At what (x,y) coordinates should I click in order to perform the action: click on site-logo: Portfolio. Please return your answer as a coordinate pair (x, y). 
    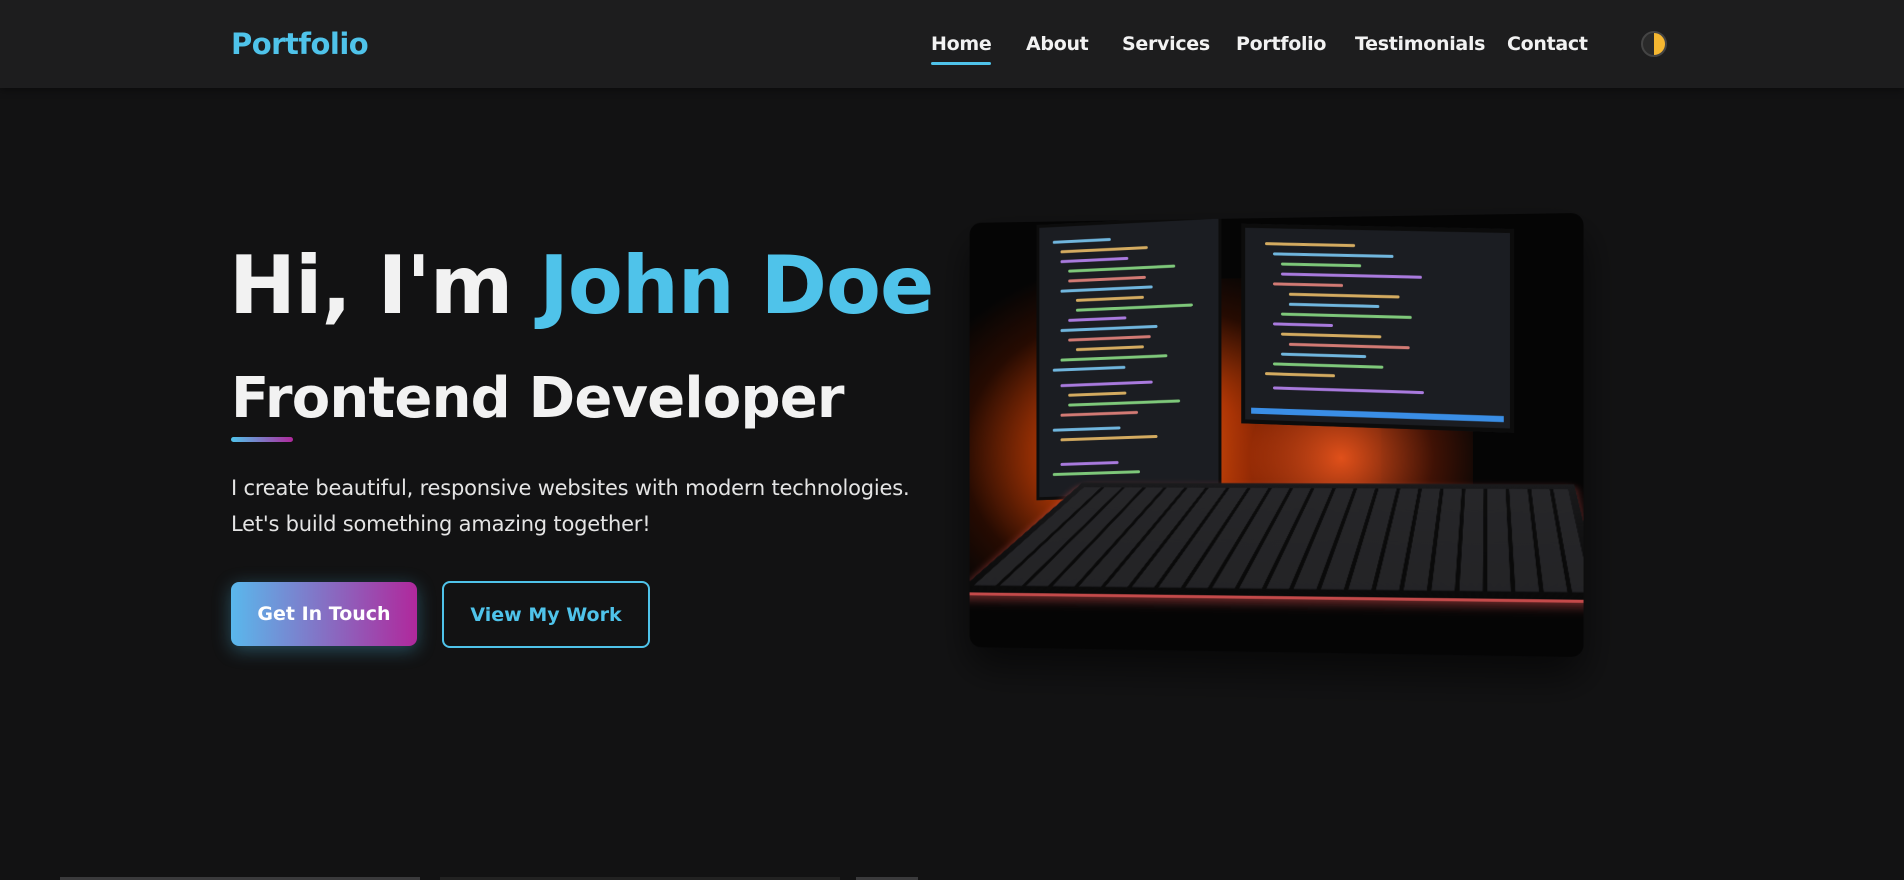
    Looking at the image, I should click on (300, 44).